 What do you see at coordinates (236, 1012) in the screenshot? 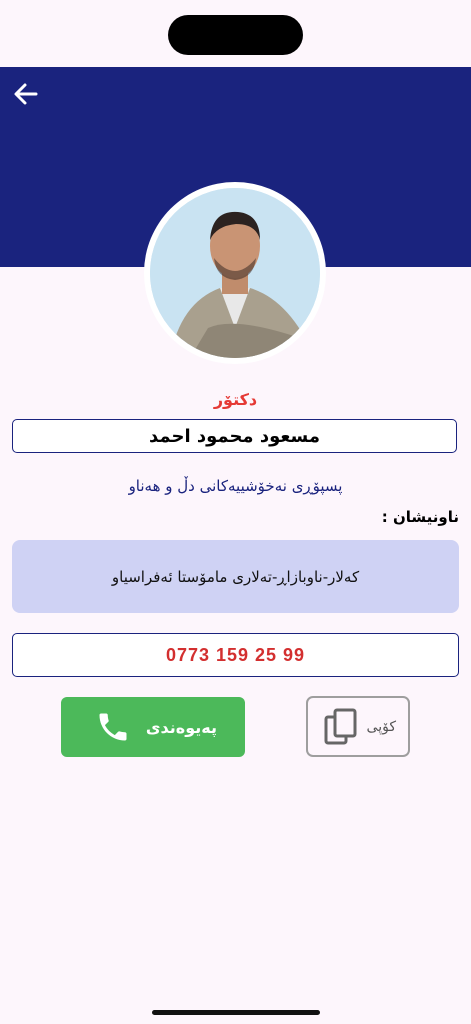
I see `home-indicator` at bounding box center [236, 1012].